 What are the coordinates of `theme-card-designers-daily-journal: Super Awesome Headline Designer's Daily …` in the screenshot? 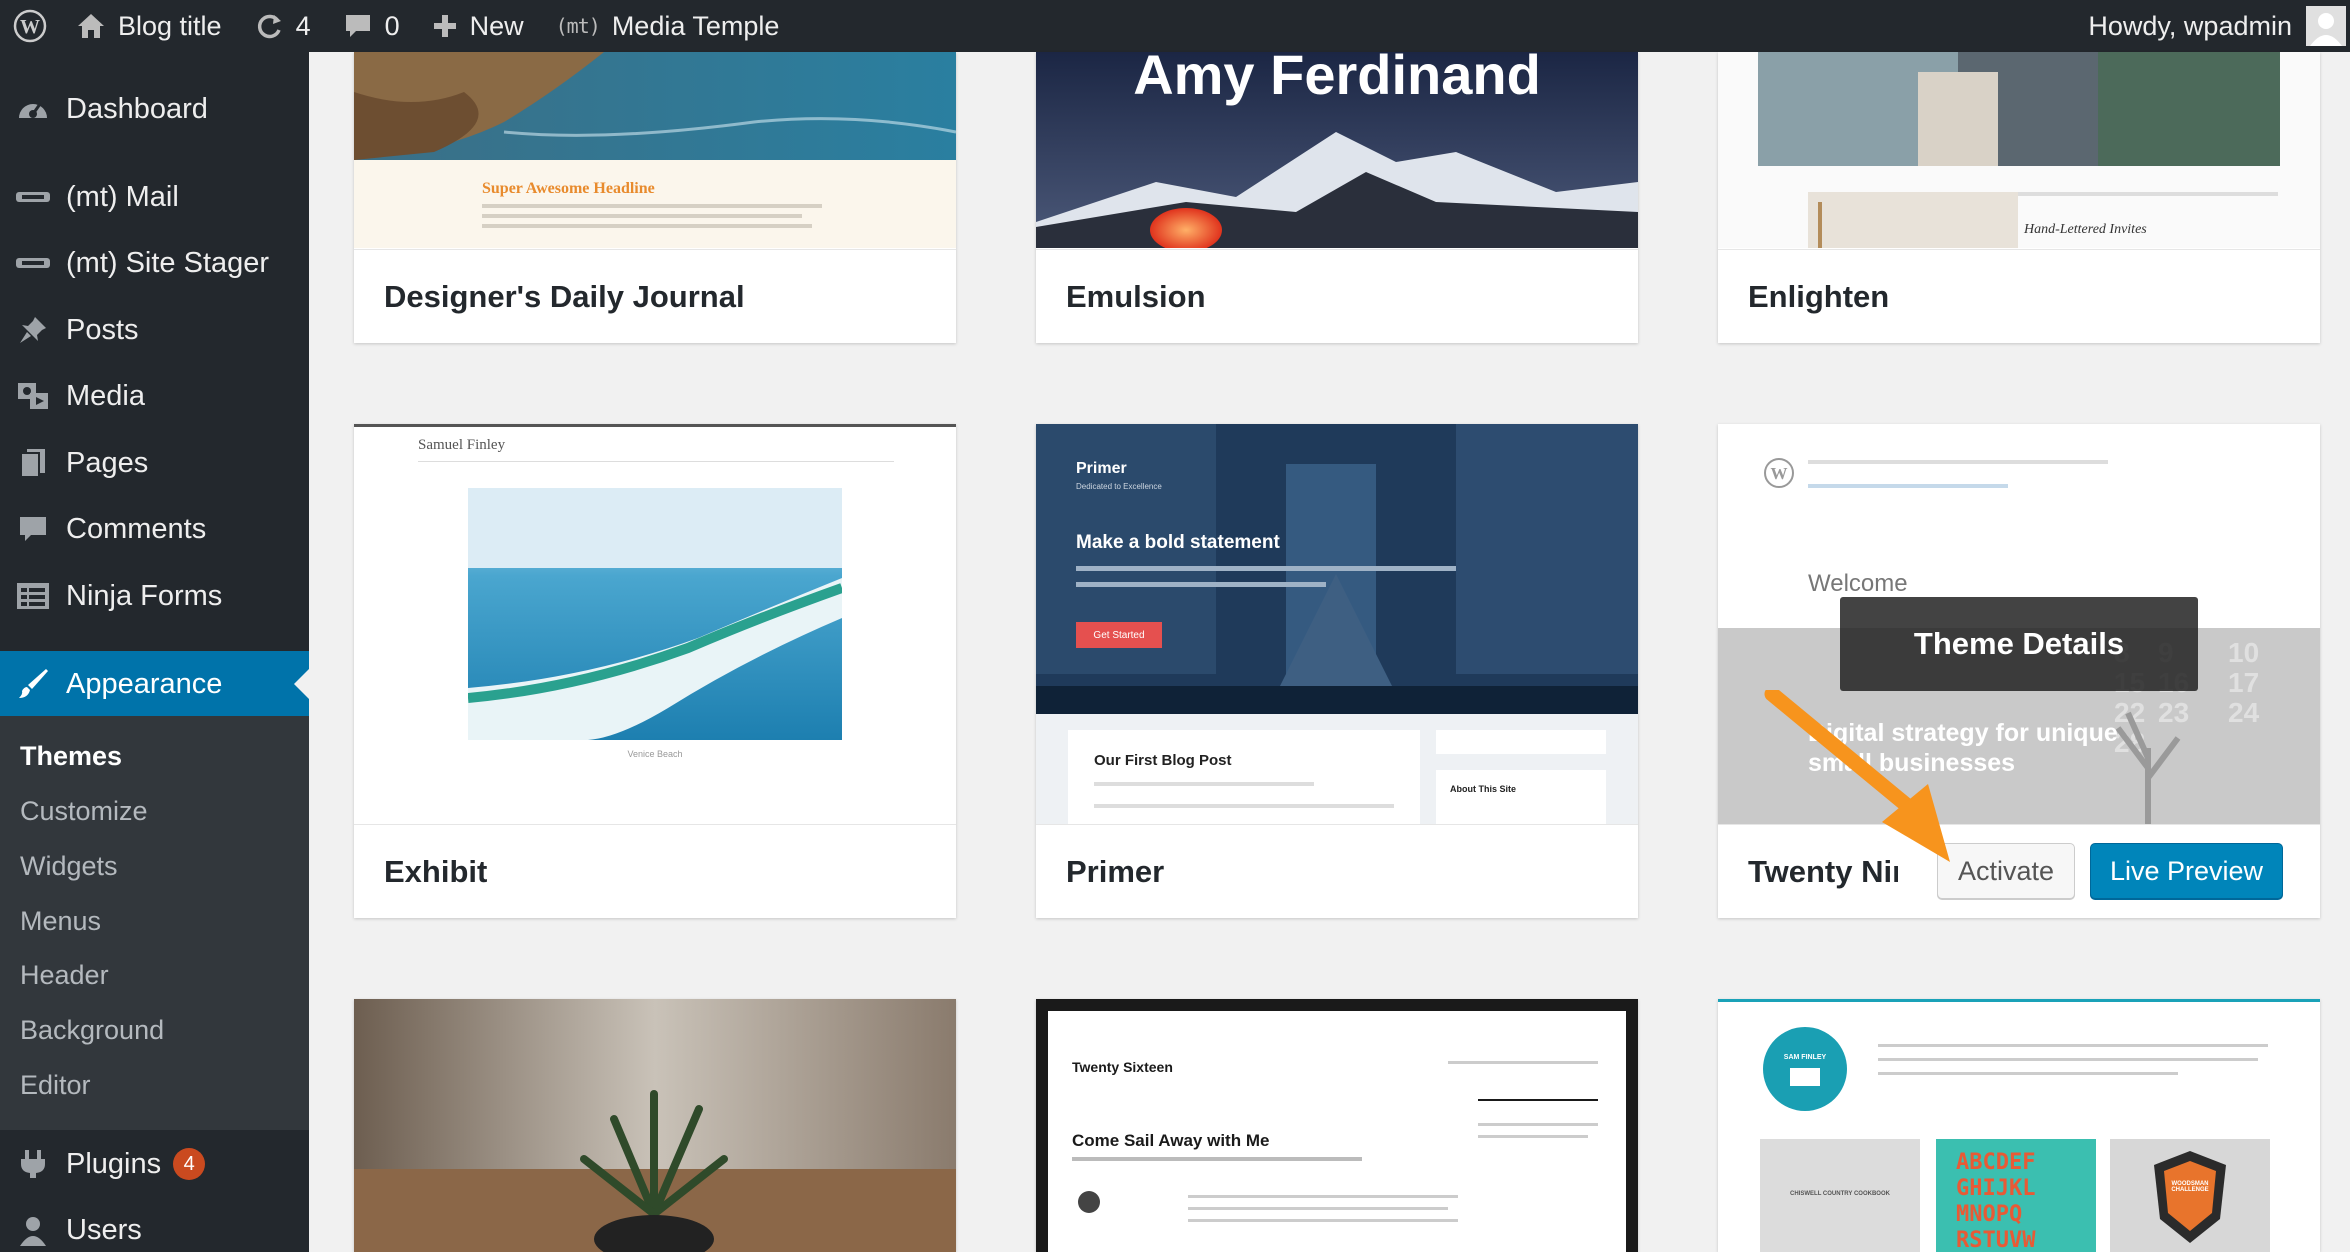 It's located at (655, 197).